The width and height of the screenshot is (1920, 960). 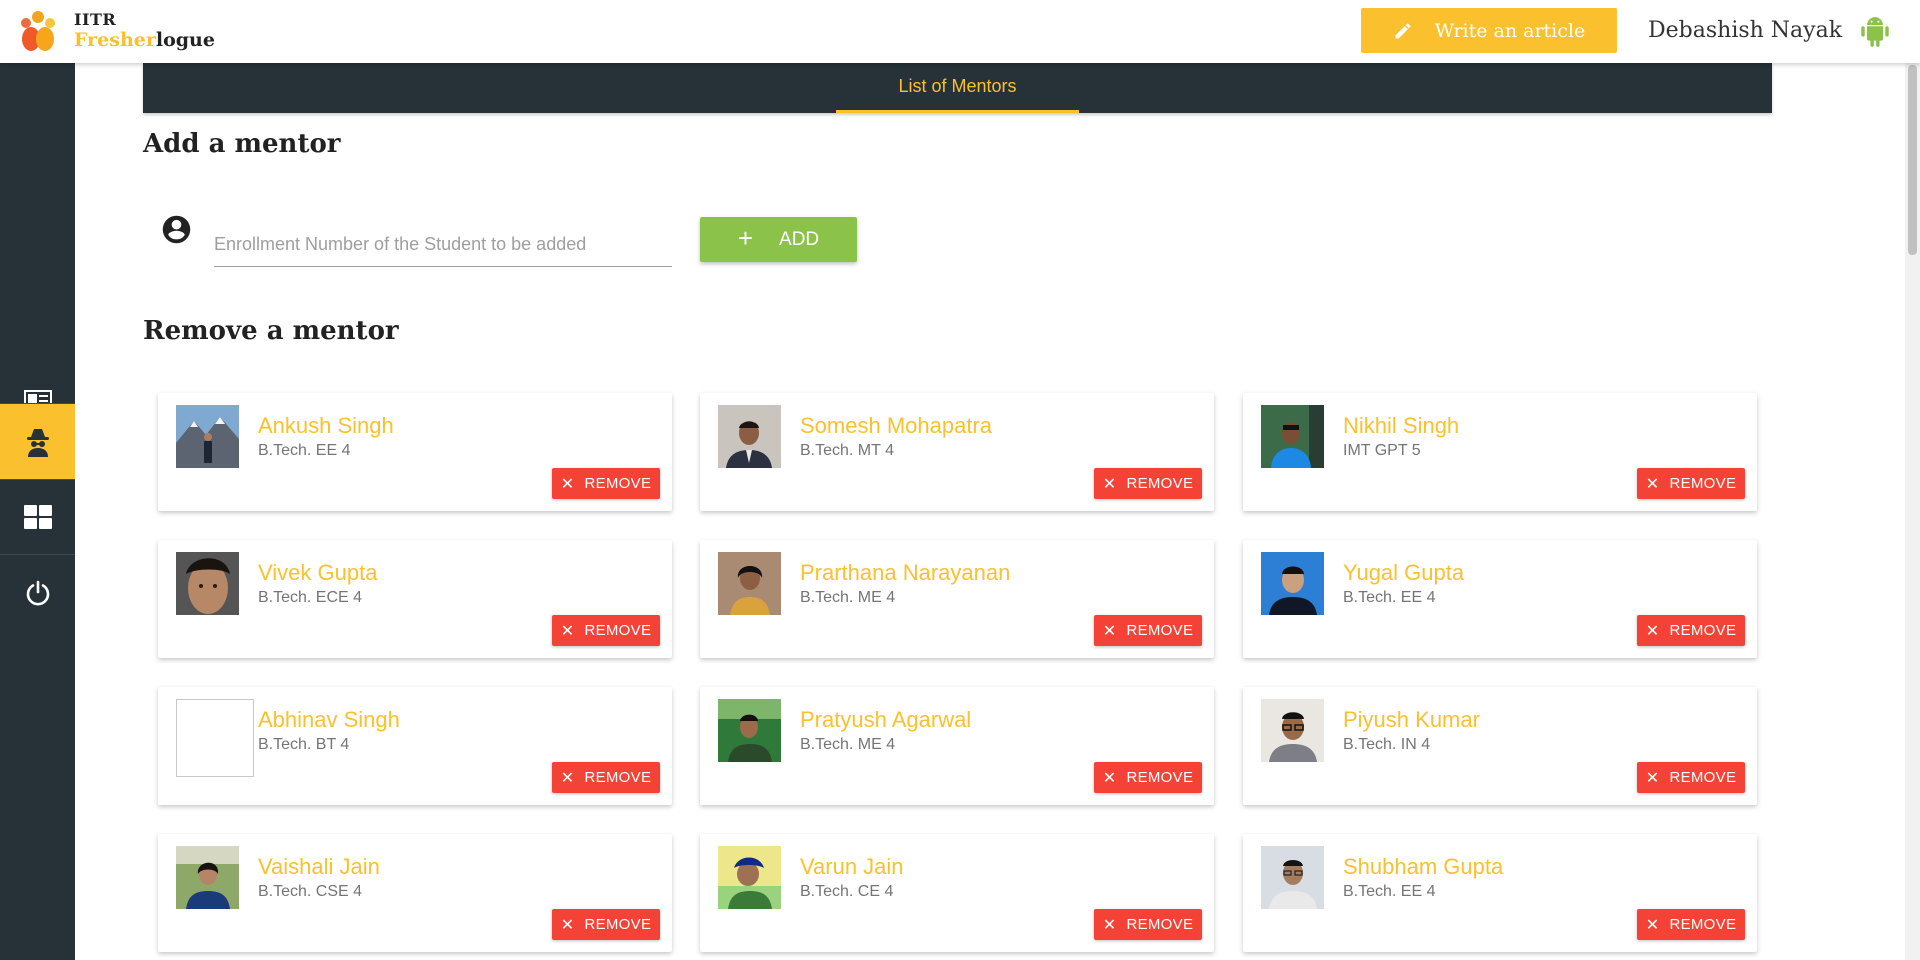 I want to click on tab-list-of-mentors: List of Mentors, so click(x=957, y=88).